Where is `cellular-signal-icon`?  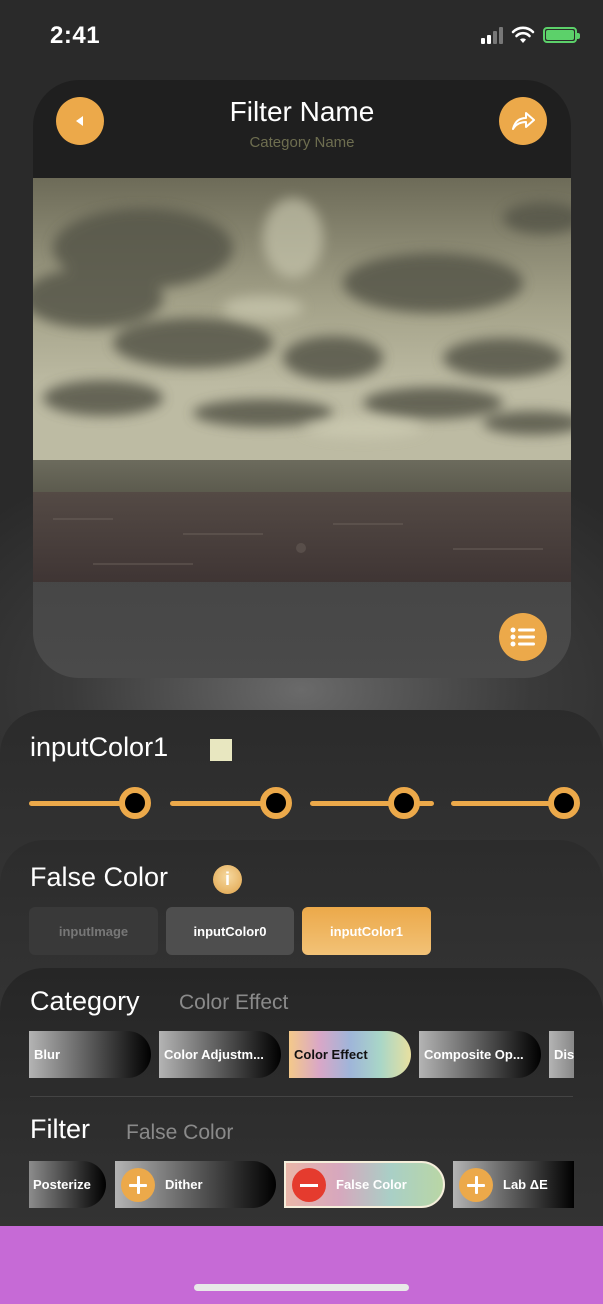 cellular-signal-icon is located at coordinates (492, 35).